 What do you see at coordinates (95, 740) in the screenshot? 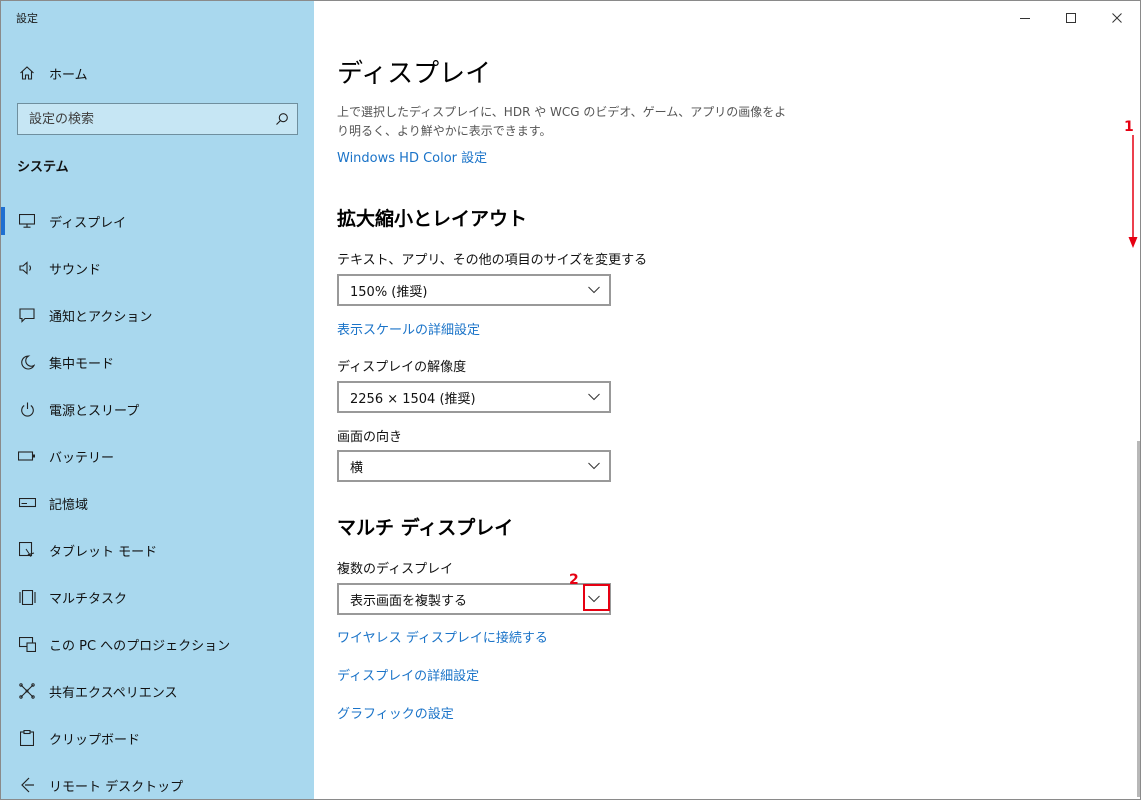
I see `sidebar-item-label: クリップボード` at bounding box center [95, 740].